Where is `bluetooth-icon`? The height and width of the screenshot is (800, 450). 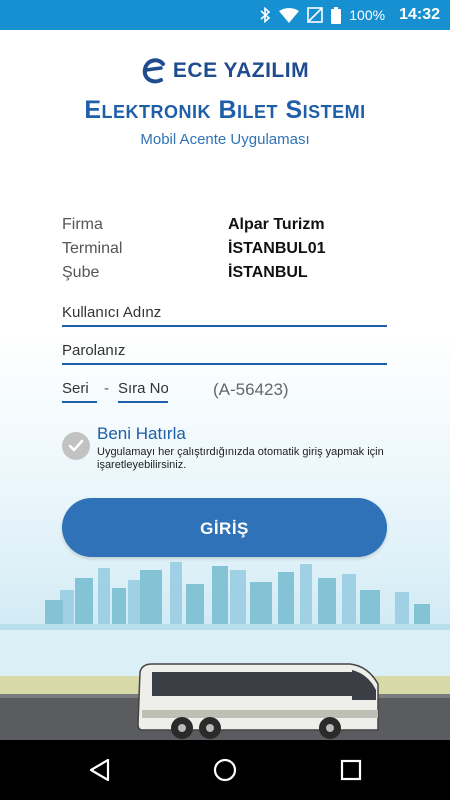
bluetooth-icon is located at coordinates (265, 15).